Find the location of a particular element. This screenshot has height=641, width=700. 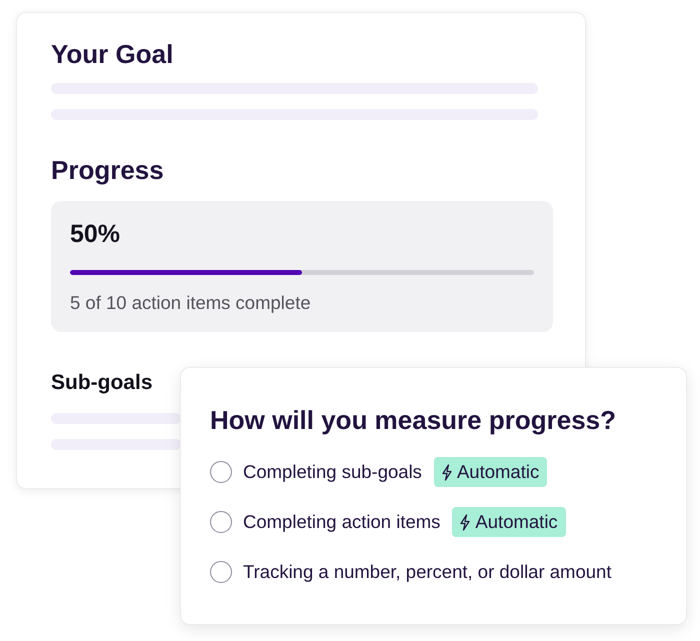

option-label: Tracking a number, percent, or dollar amount is located at coordinates (427, 572).